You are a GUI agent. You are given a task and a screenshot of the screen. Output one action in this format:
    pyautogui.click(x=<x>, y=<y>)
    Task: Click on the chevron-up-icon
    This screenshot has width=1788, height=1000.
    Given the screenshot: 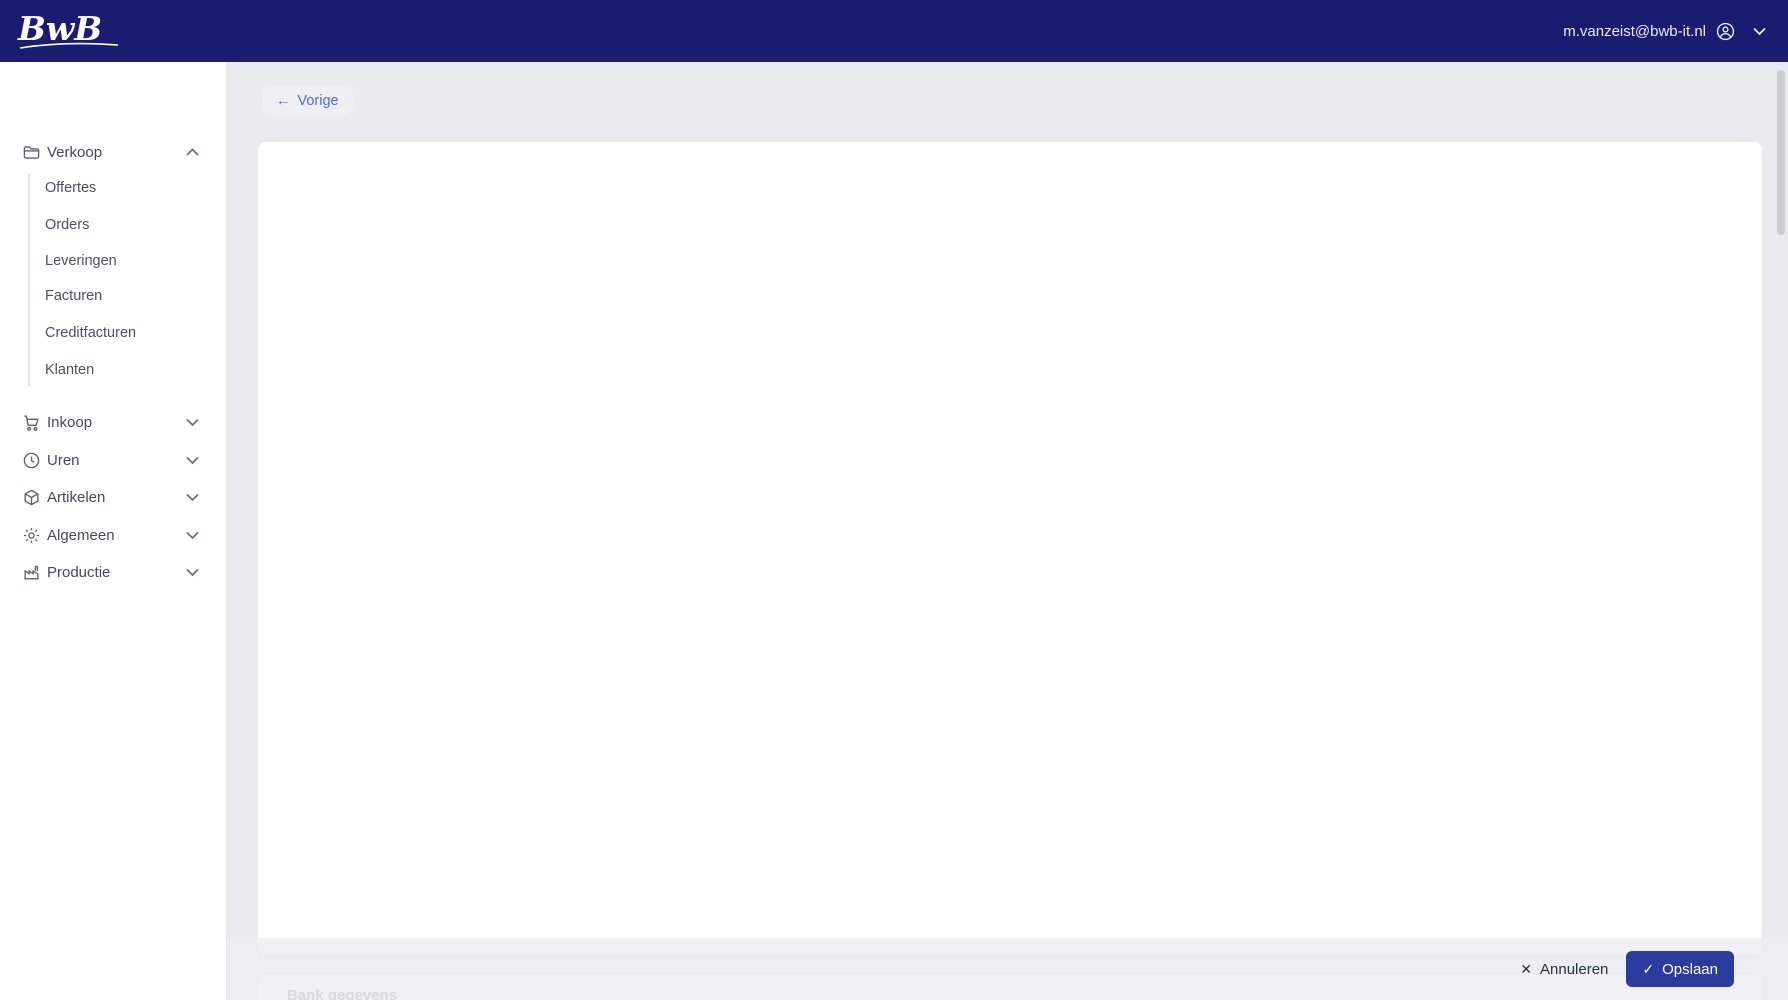 What is the action you would take?
    pyautogui.click(x=192, y=152)
    